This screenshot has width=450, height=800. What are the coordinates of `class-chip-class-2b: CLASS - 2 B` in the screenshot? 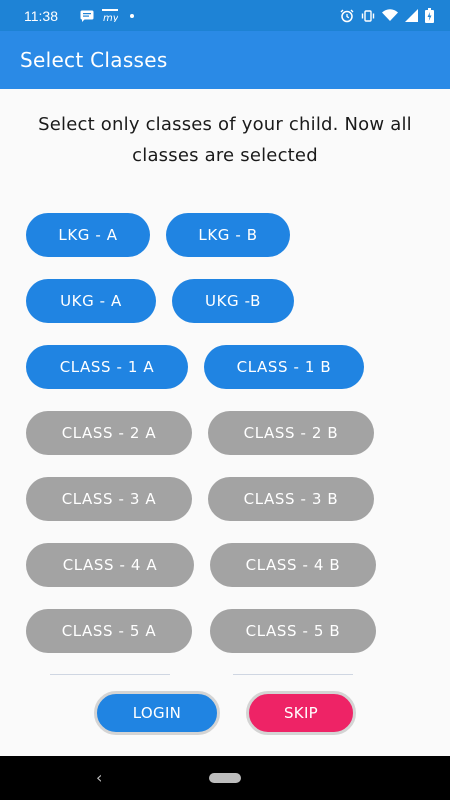 It's located at (291, 433).